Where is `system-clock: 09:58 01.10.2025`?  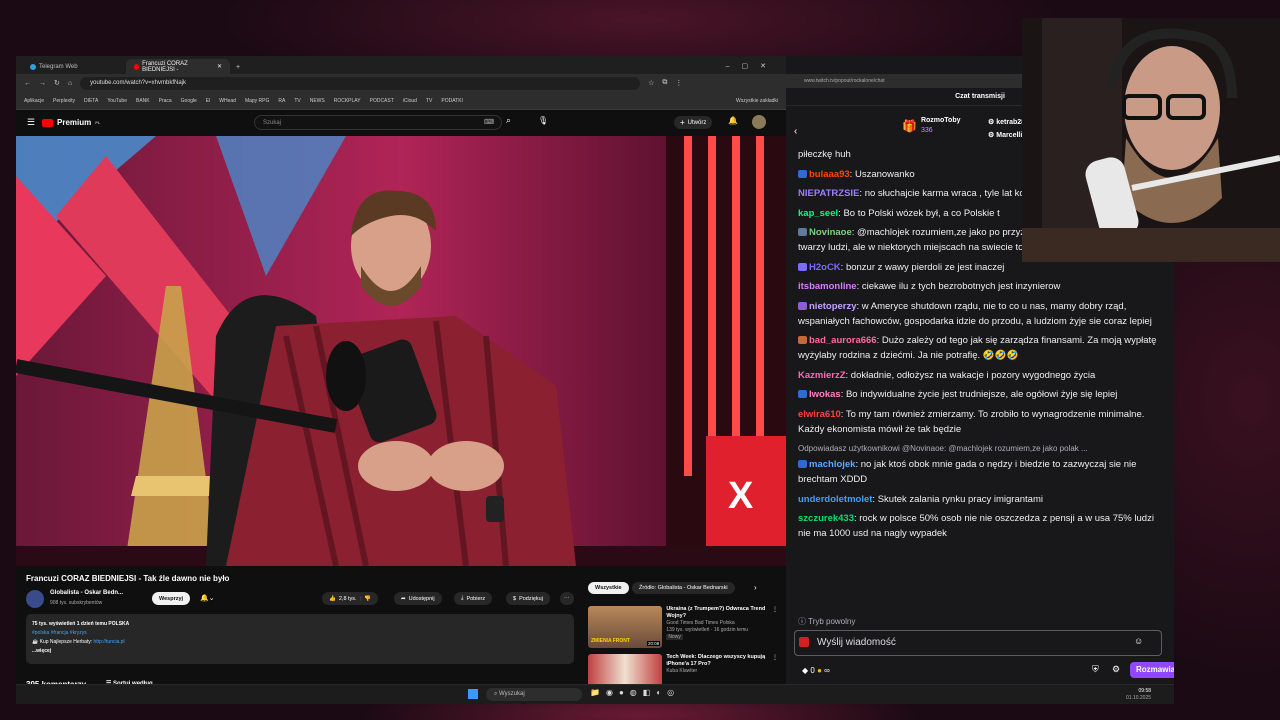 system-clock: 09:58 01.10.2025 is located at coordinates (1138, 695).